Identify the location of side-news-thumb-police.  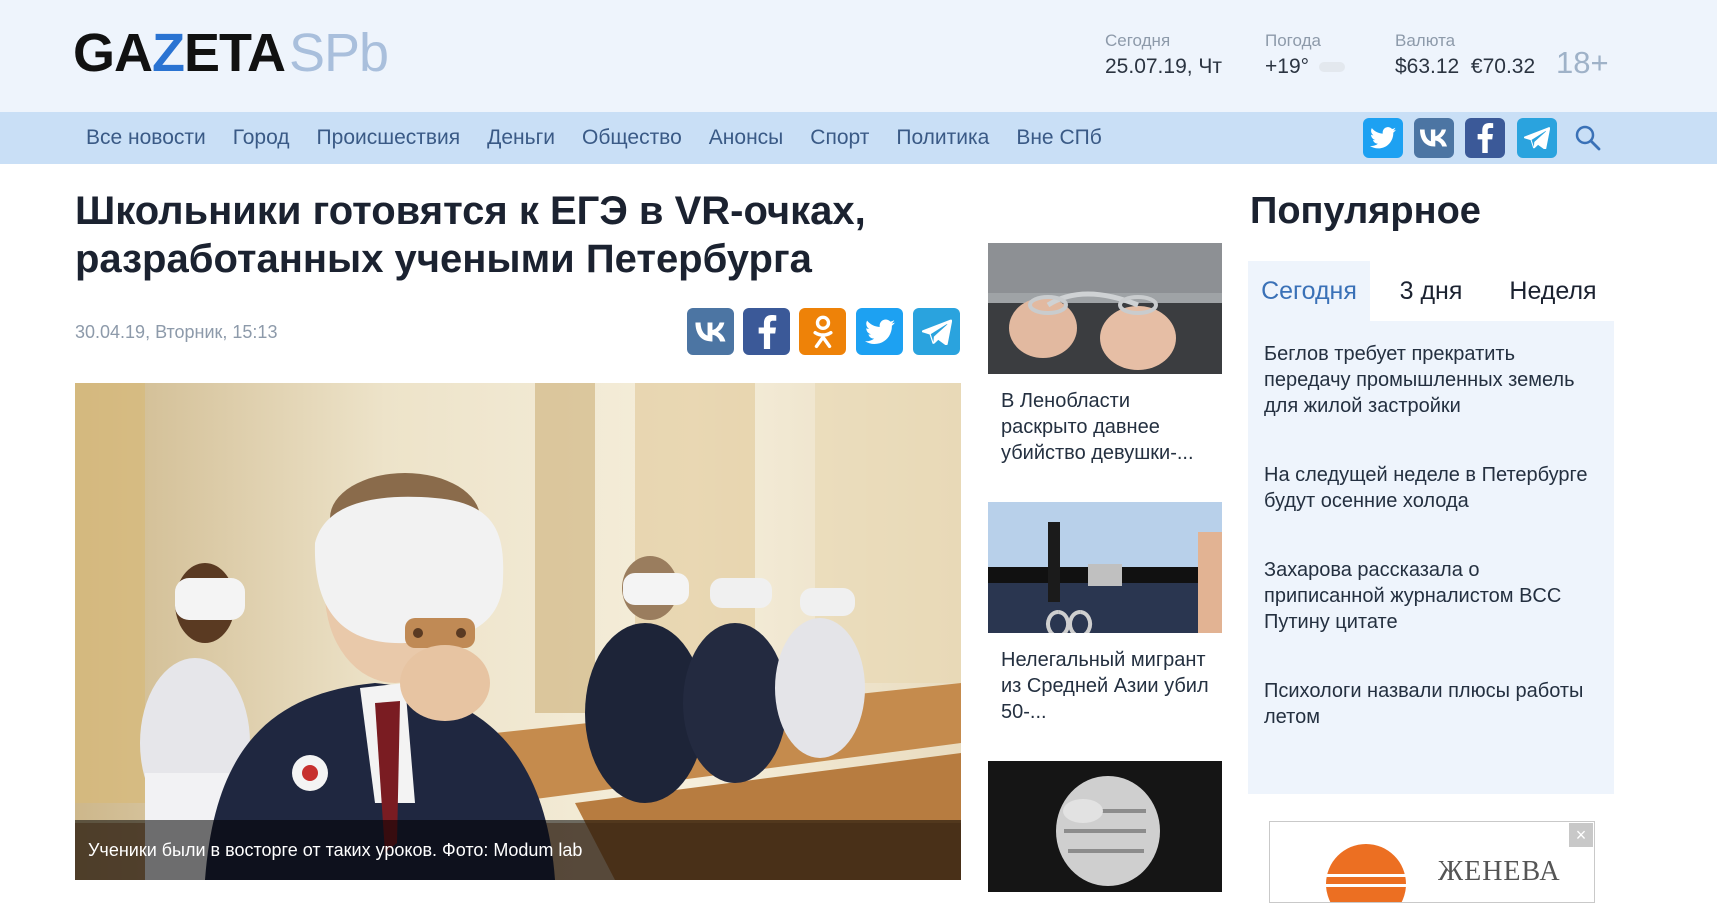
(1105, 567).